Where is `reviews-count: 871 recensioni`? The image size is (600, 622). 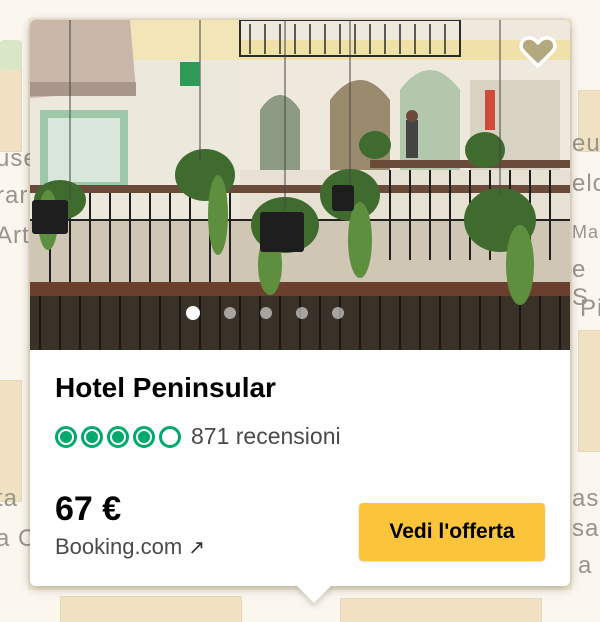
reviews-count: 871 recensioni is located at coordinates (266, 436).